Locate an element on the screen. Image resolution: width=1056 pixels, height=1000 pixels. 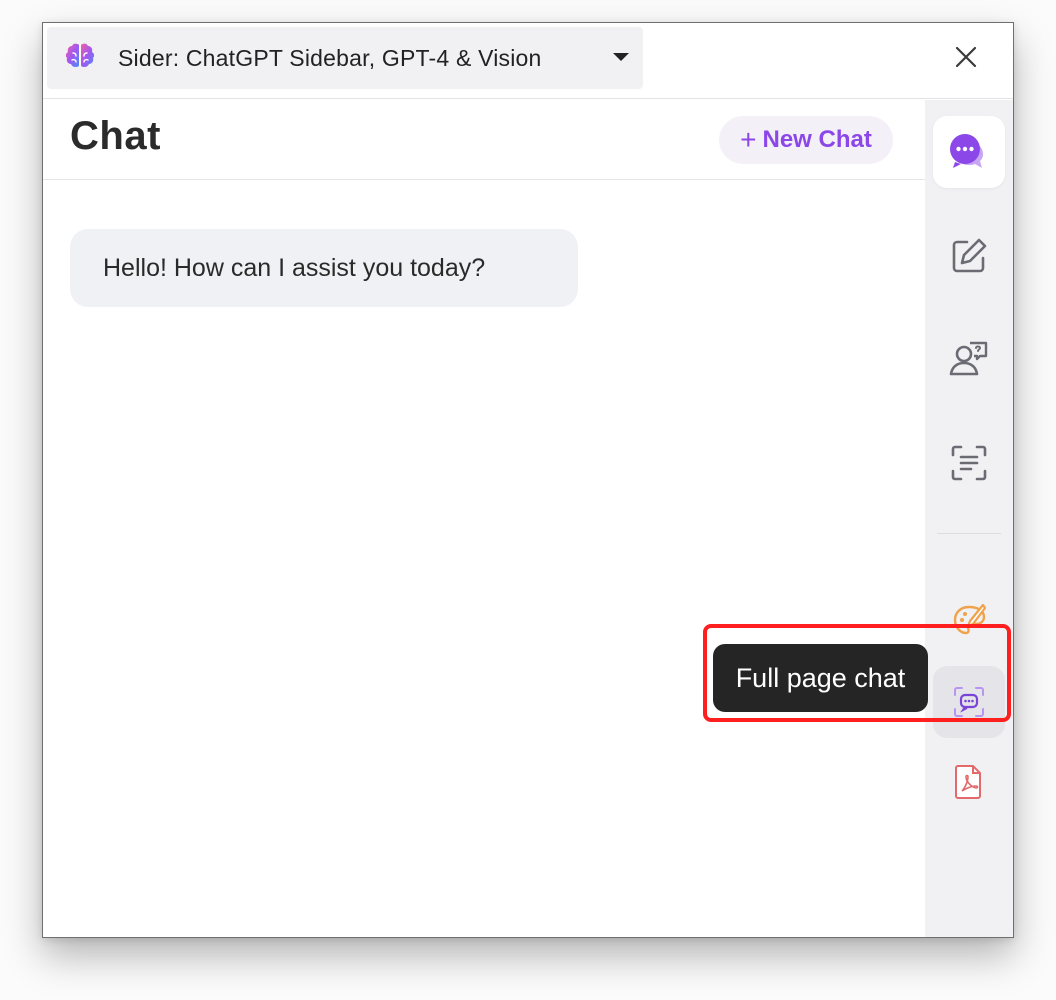
paint-brush-icon is located at coordinates (970, 619).